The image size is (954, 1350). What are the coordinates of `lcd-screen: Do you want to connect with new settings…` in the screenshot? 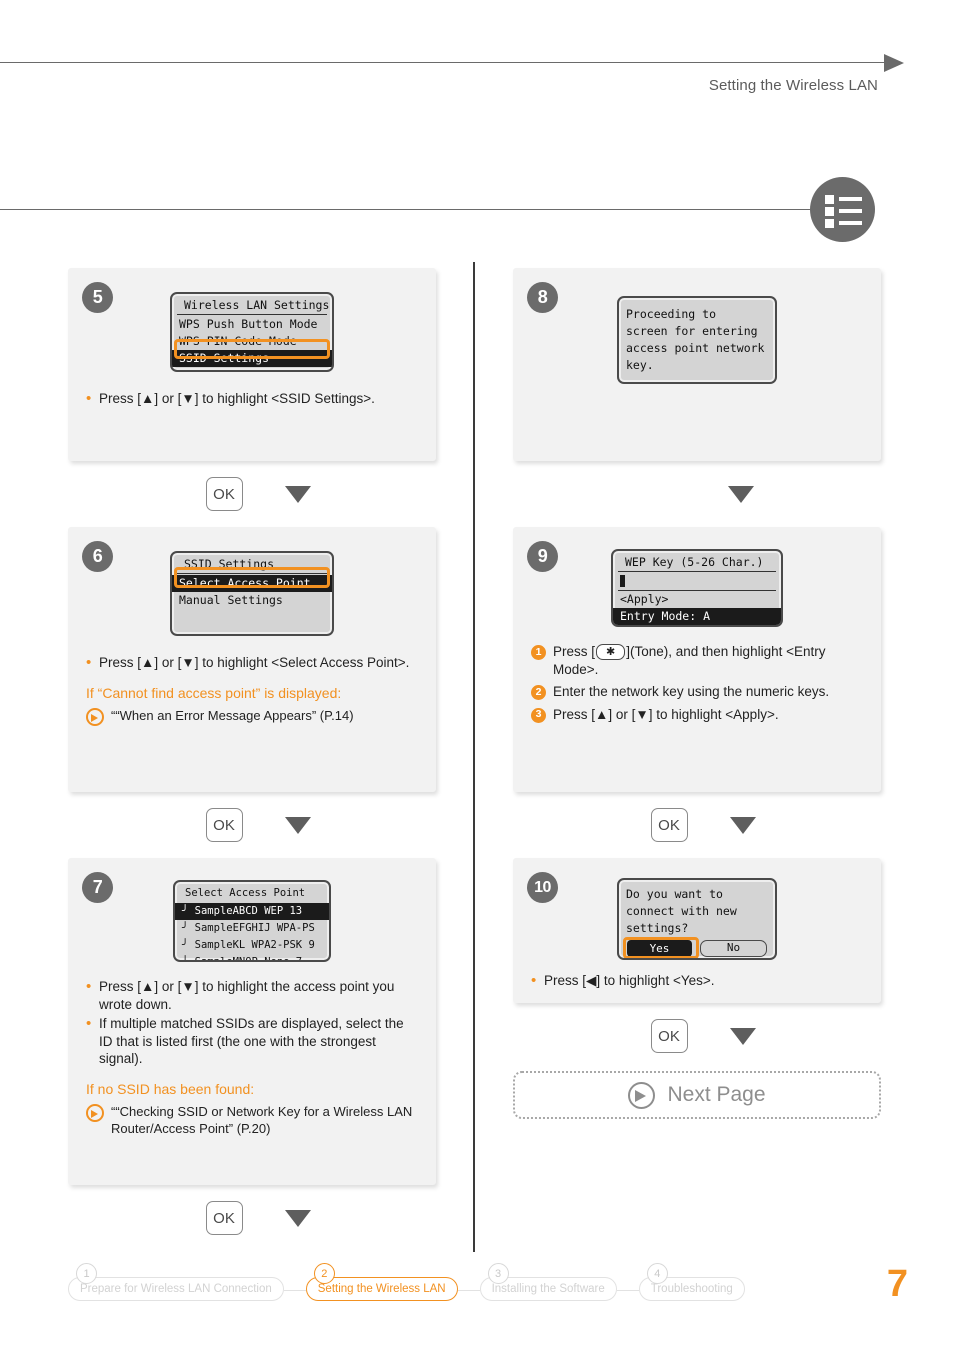 It's located at (697, 919).